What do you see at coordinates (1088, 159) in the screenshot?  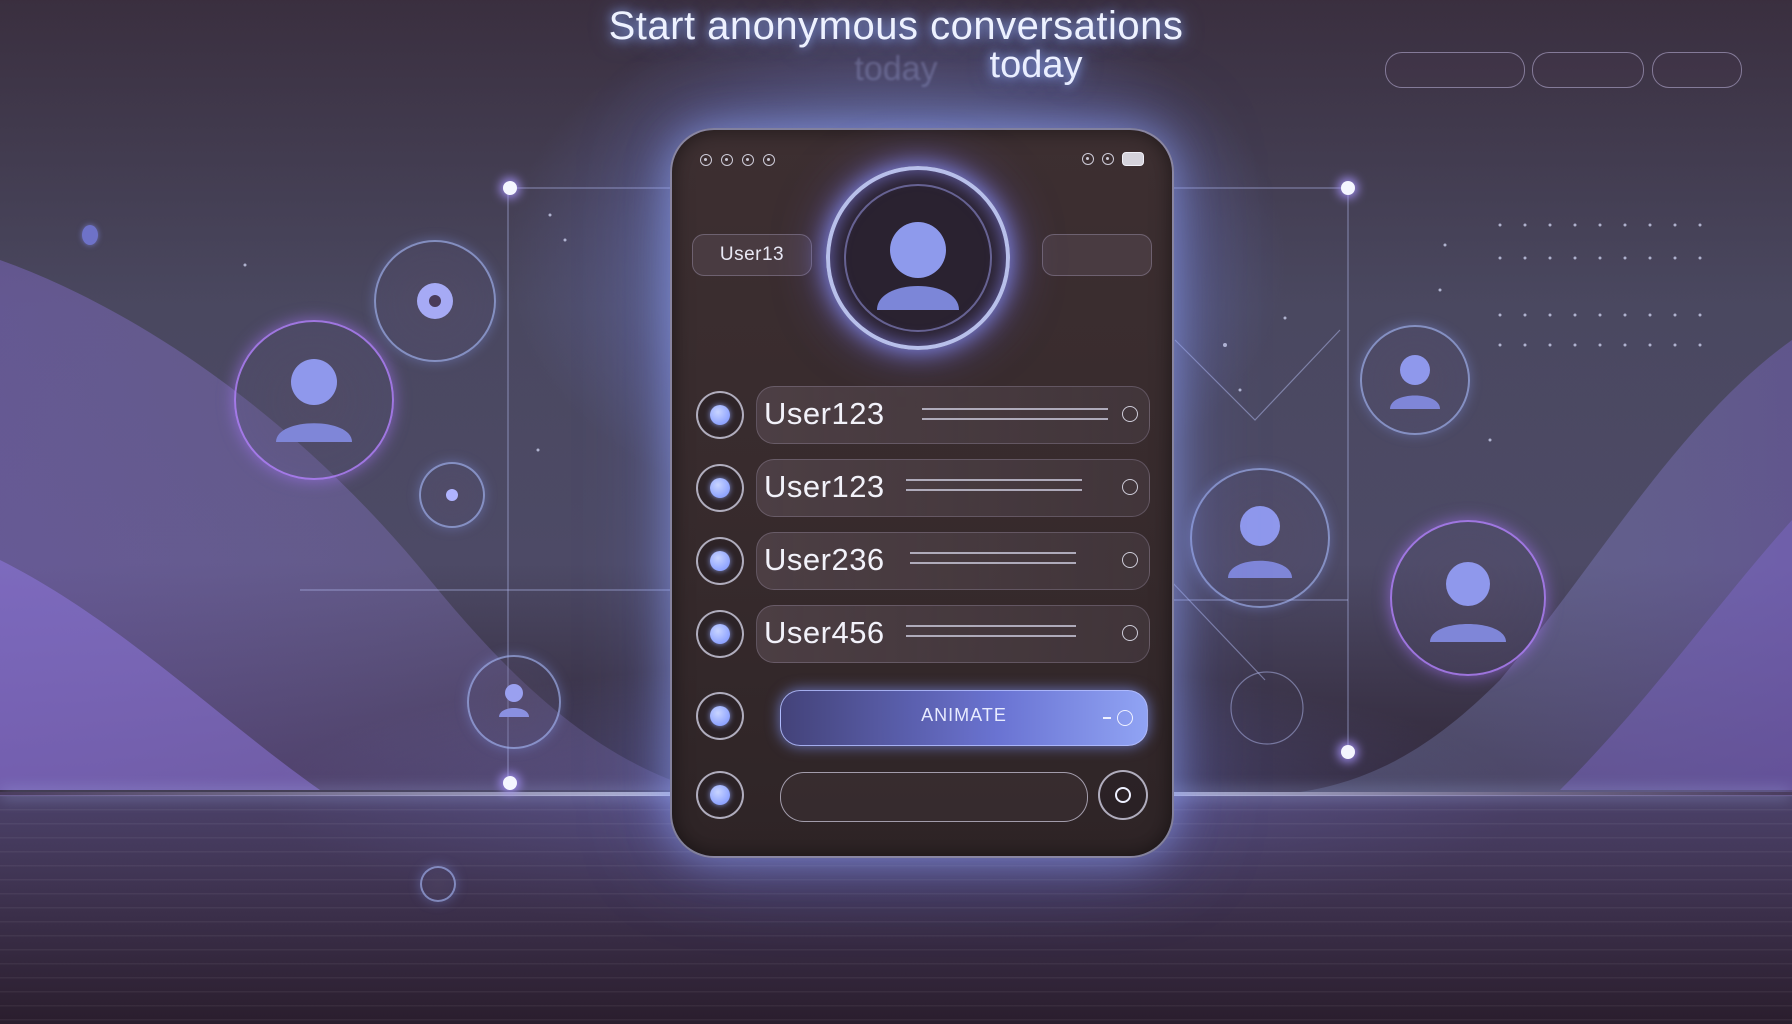 I see `signal-icon` at bounding box center [1088, 159].